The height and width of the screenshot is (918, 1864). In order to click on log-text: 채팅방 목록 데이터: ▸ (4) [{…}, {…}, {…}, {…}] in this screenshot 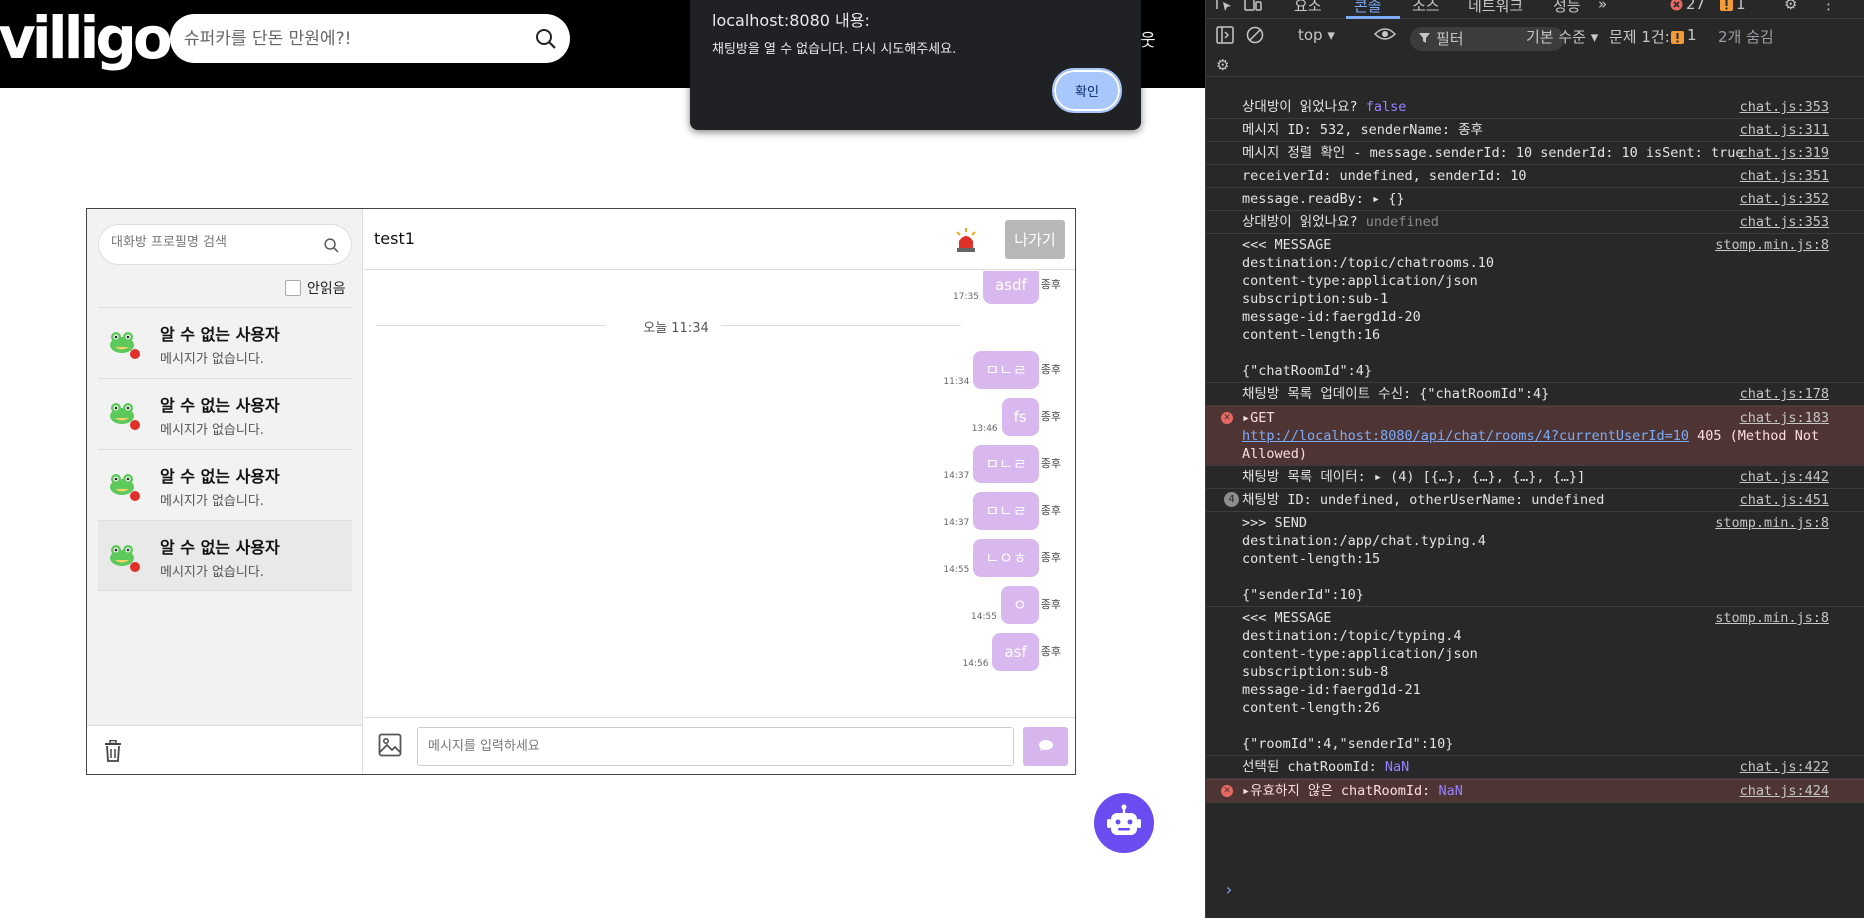, I will do `click(1414, 477)`.